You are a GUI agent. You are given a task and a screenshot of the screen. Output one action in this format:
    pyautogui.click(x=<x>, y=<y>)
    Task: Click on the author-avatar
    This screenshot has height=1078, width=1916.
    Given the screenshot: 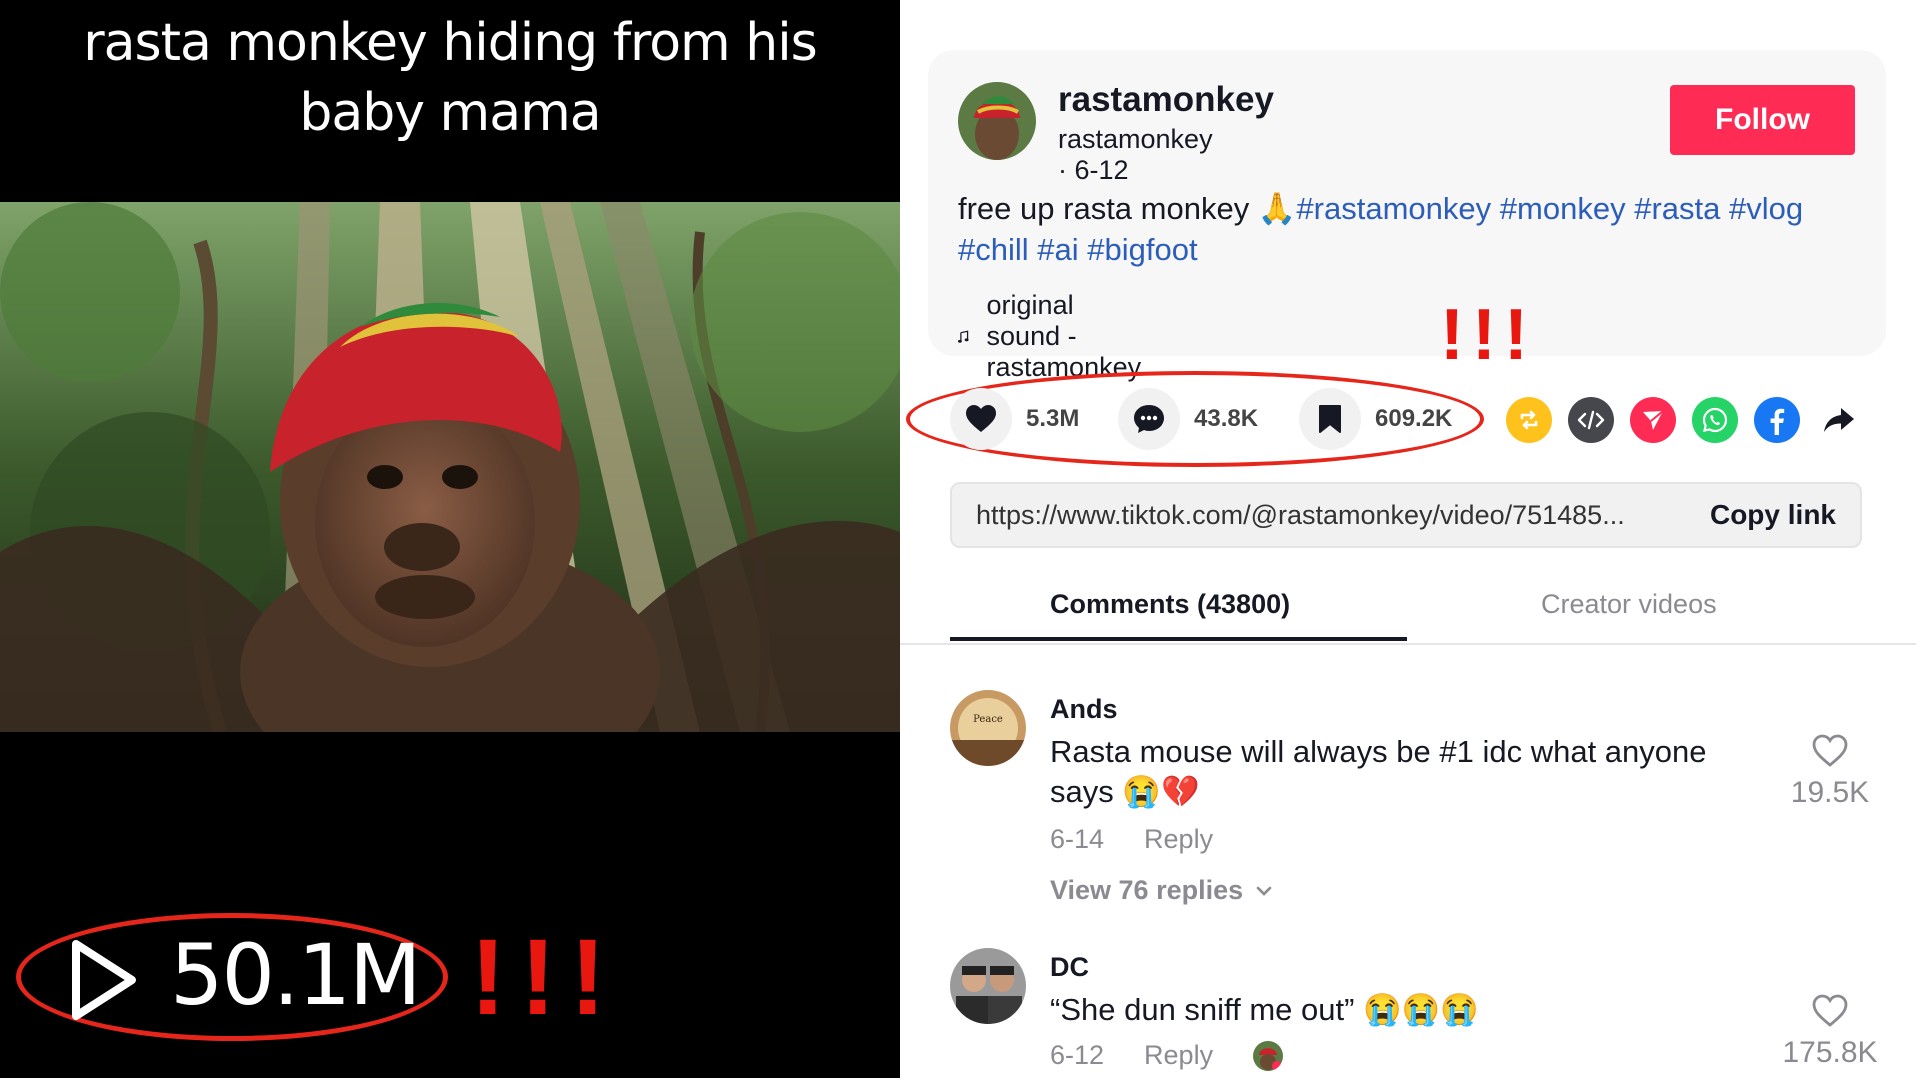 What is the action you would take?
    pyautogui.click(x=997, y=121)
    